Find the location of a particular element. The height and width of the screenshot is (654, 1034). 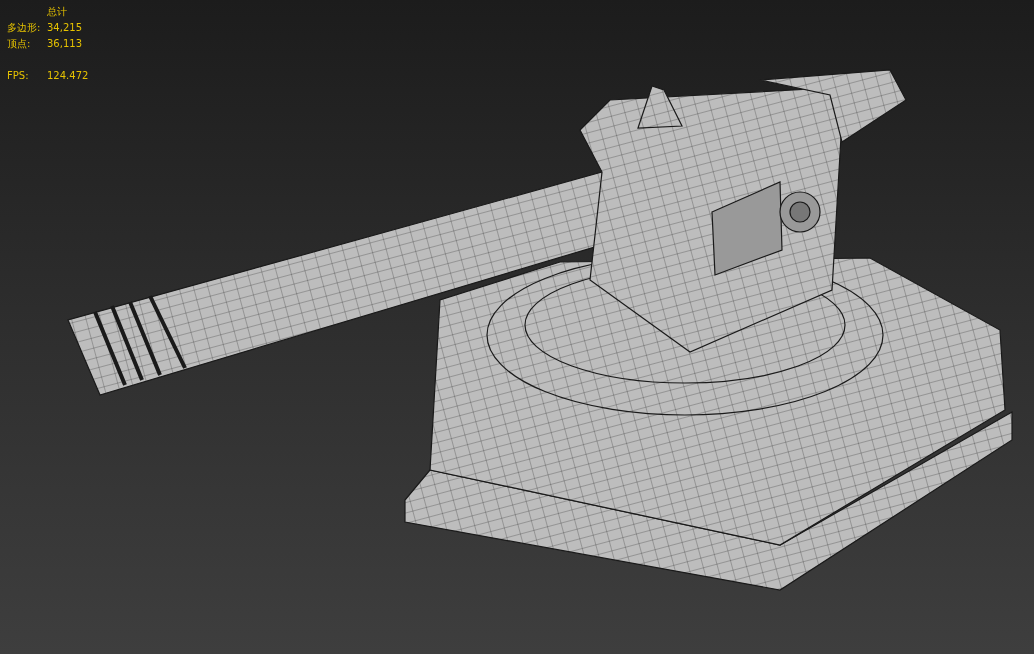

fps-label: FPS: is located at coordinates (18, 76).